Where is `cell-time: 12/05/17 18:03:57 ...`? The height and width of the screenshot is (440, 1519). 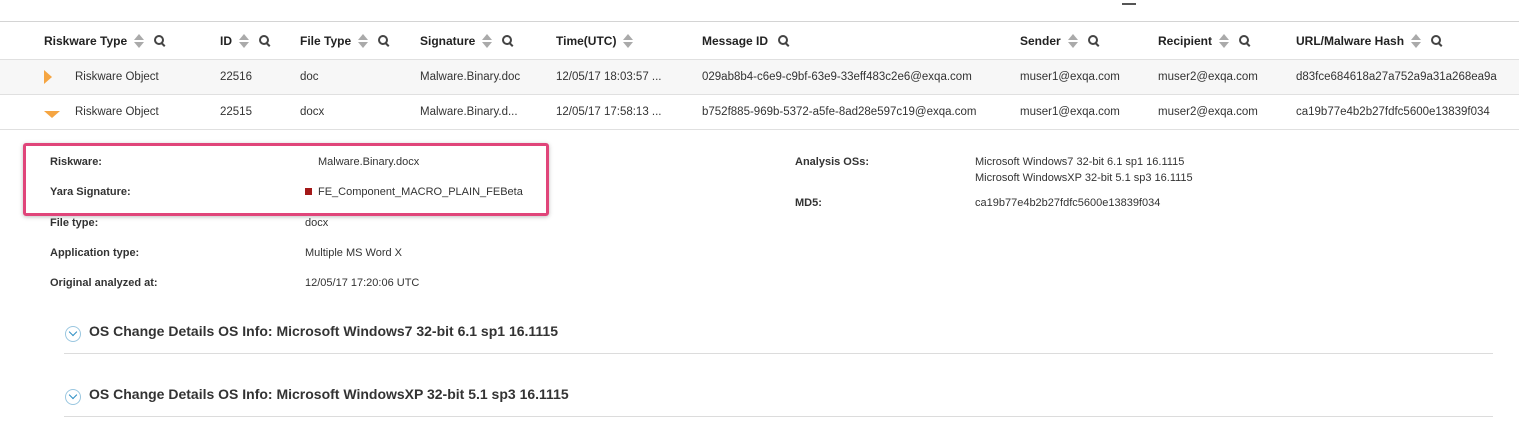 cell-time: 12/05/17 18:03:57 ... is located at coordinates (609, 77).